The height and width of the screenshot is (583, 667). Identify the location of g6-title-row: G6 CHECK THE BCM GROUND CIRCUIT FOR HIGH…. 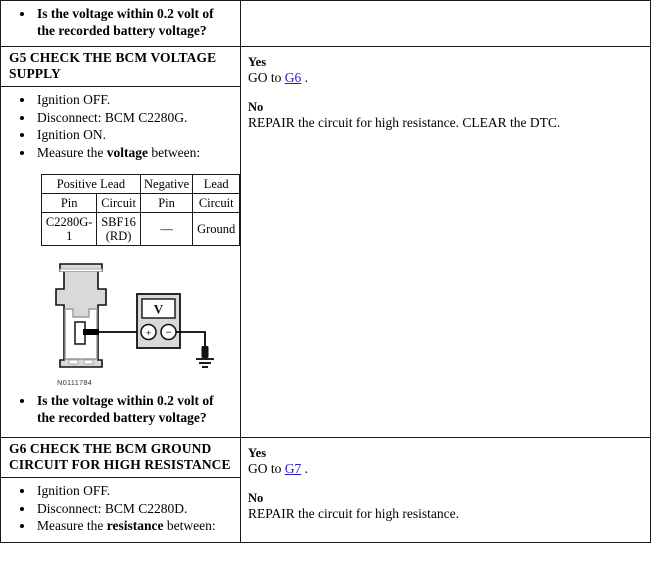
(120, 458).